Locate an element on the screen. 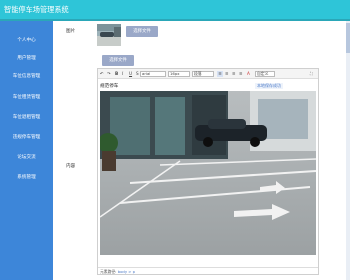  sidebar-item-system: 系统管理 is located at coordinates (26, 178).